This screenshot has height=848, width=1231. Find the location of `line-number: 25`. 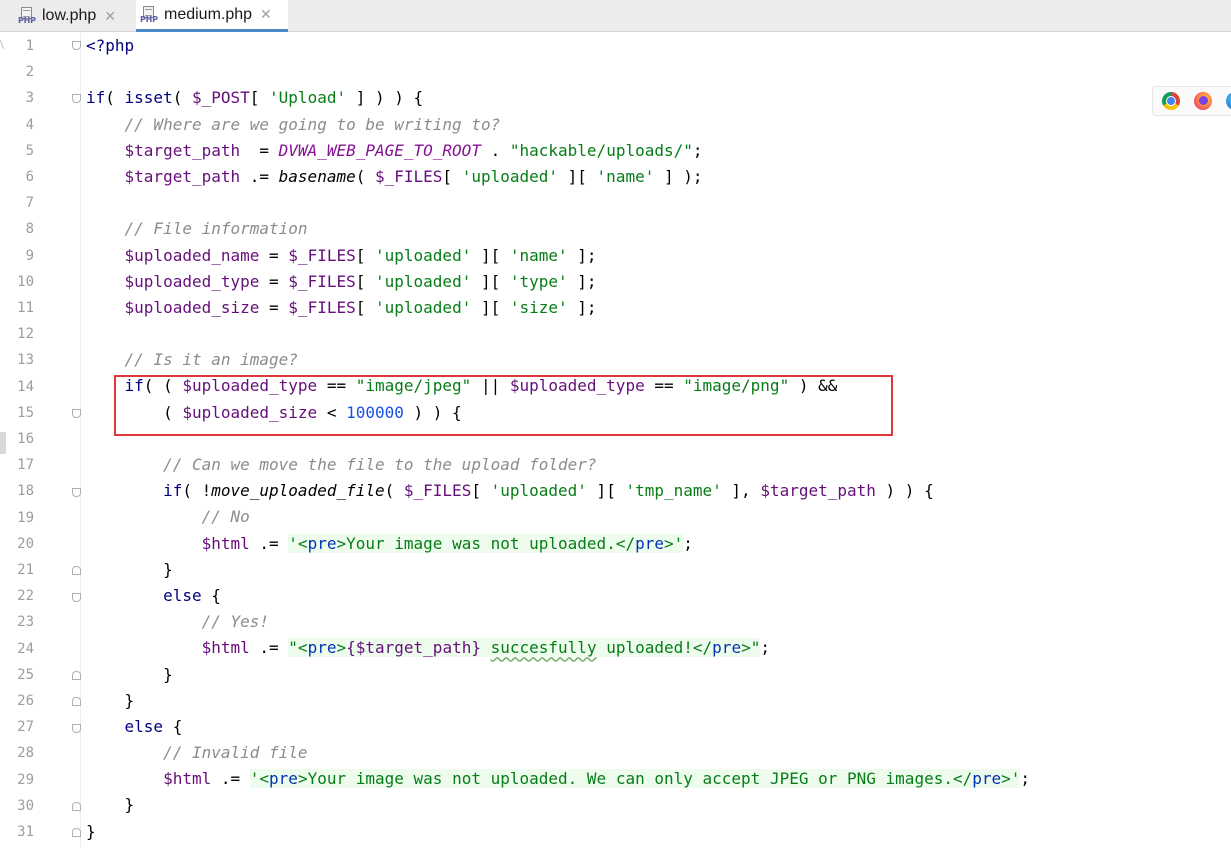

line-number: 25 is located at coordinates (25, 674).